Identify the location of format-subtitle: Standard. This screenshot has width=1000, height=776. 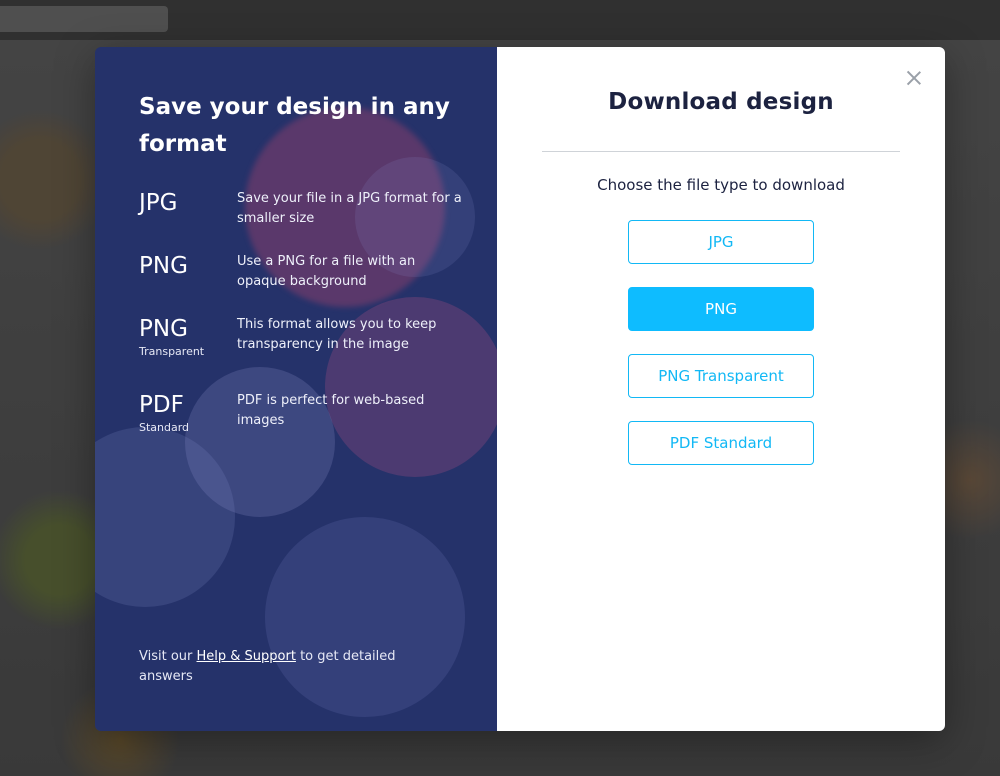
(164, 427).